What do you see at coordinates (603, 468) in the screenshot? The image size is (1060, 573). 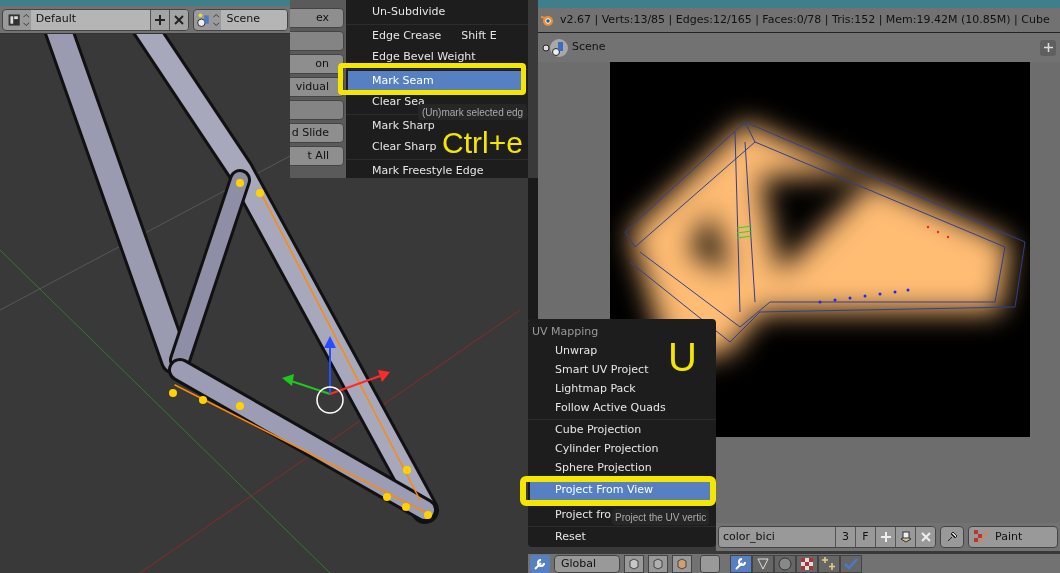 I see `menu-item: Sphere Projection` at bounding box center [603, 468].